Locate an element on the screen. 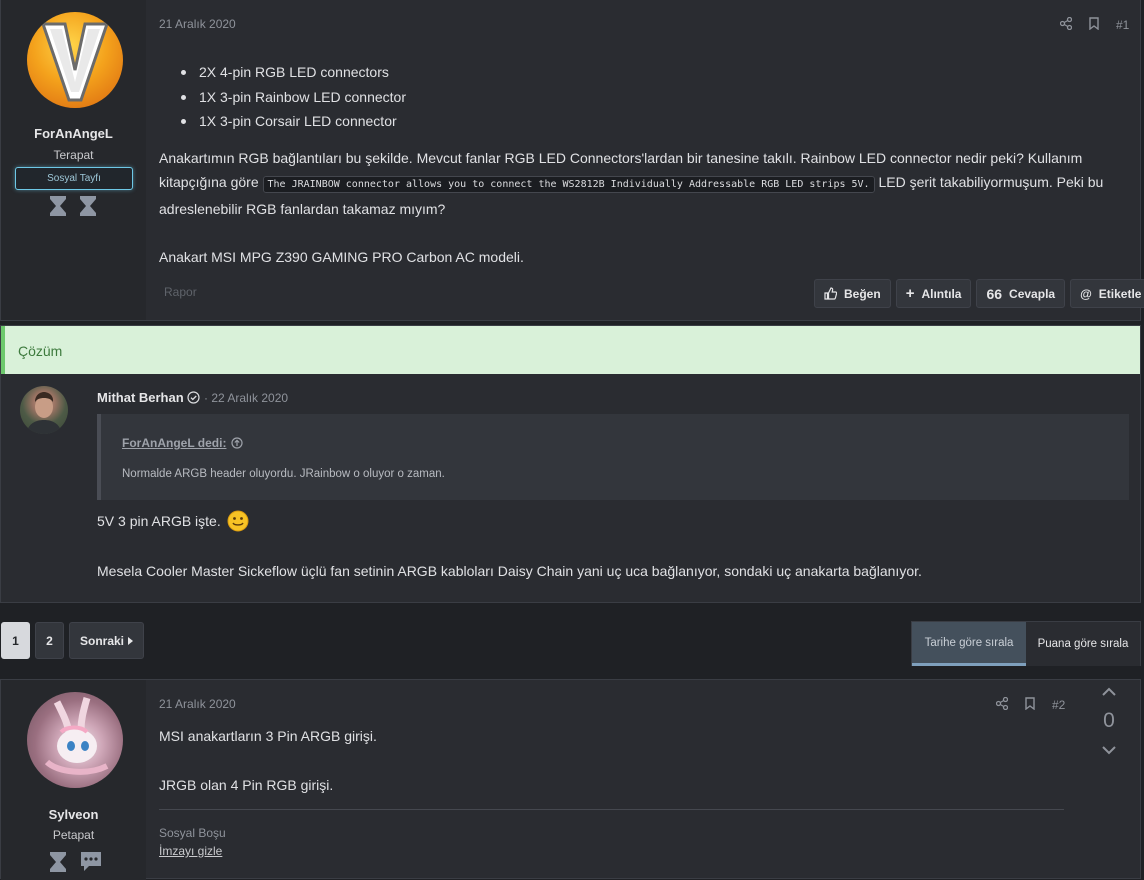 The height and width of the screenshot is (880, 1144). solution-date: · 22 Aralık 2020 is located at coordinates (246, 398).